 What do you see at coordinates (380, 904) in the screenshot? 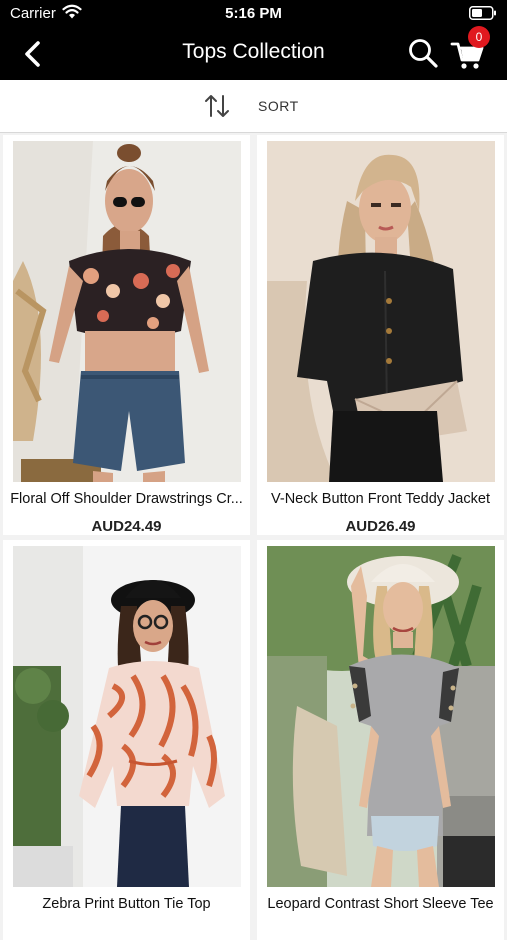
I see `product-name: Leopard Contrast Short Sleeve Tee` at bounding box center [380, 904].